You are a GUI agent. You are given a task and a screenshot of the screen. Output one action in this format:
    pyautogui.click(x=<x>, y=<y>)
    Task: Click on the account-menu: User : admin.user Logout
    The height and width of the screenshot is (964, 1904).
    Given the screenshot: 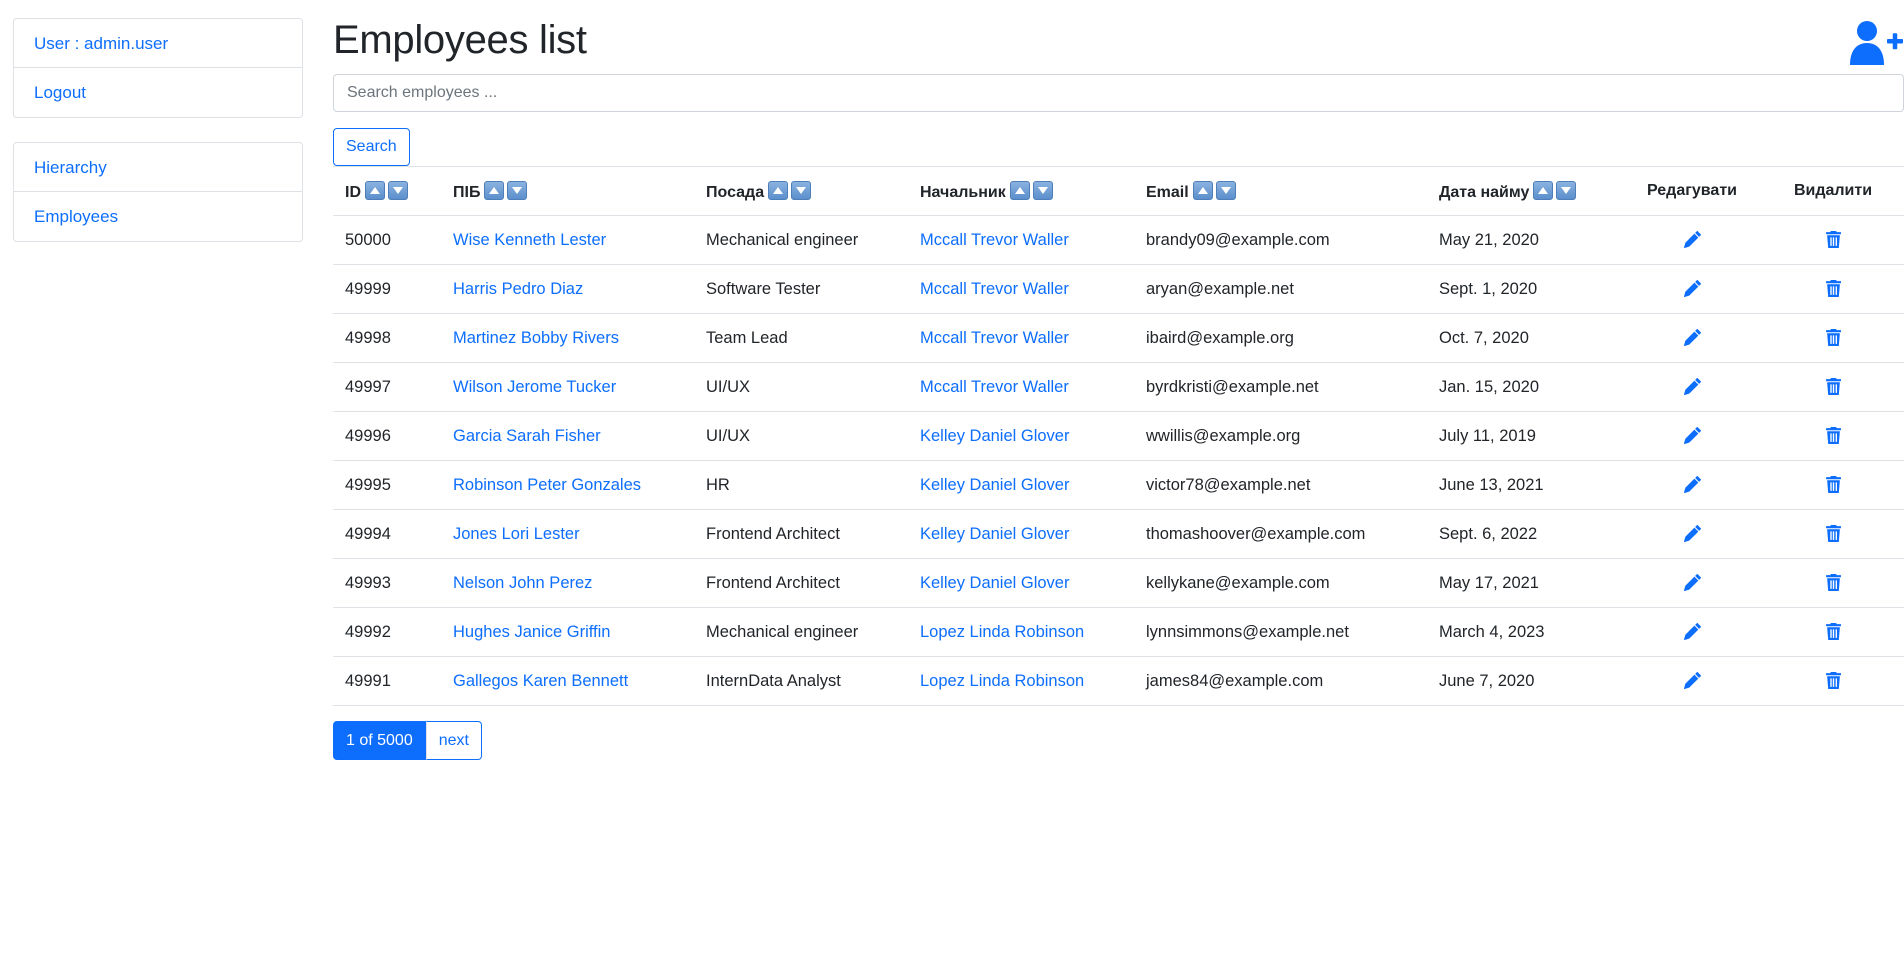 What is the action you would take?
    pyautogui.click(x=158, y=68)
    